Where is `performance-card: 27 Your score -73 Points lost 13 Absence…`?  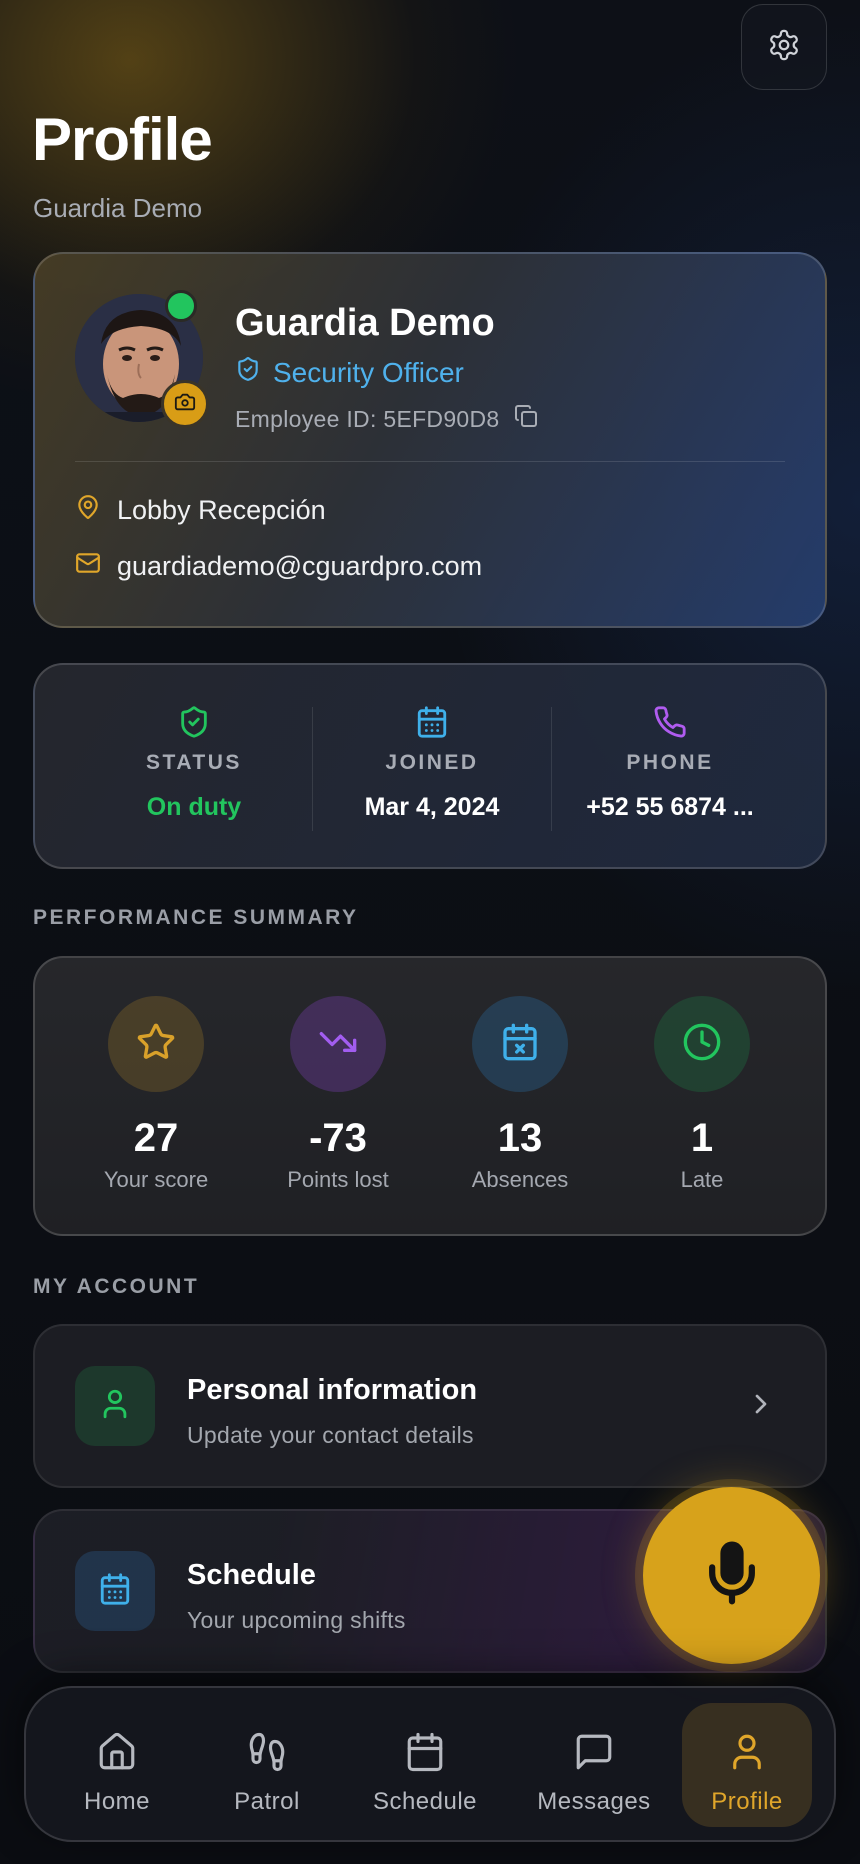
performance-card: 27 Your score -73 Points lost 13 Absence… is located at coordinates (430, 1096).